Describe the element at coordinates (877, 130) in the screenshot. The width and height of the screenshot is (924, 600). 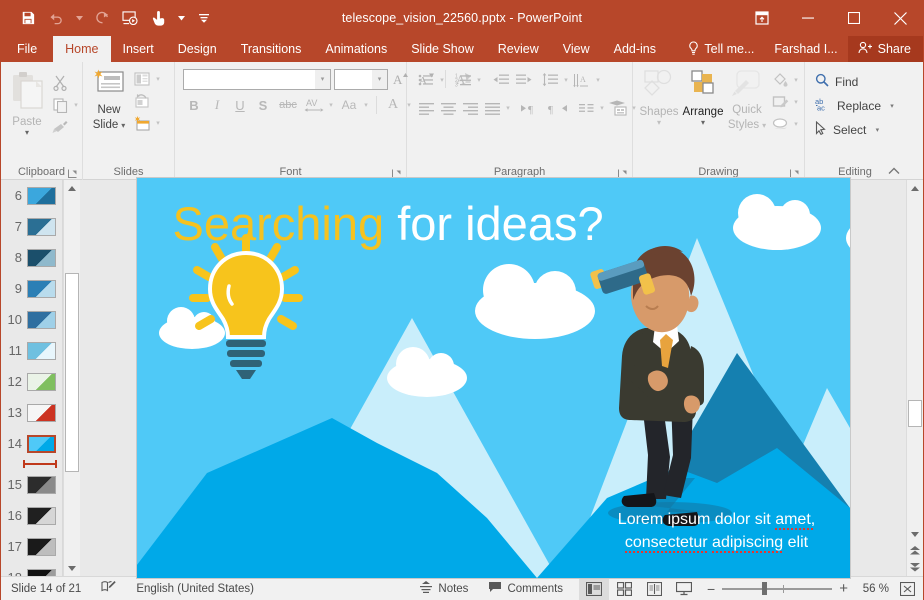
I see `select-caret-icon: ▾` at that location.